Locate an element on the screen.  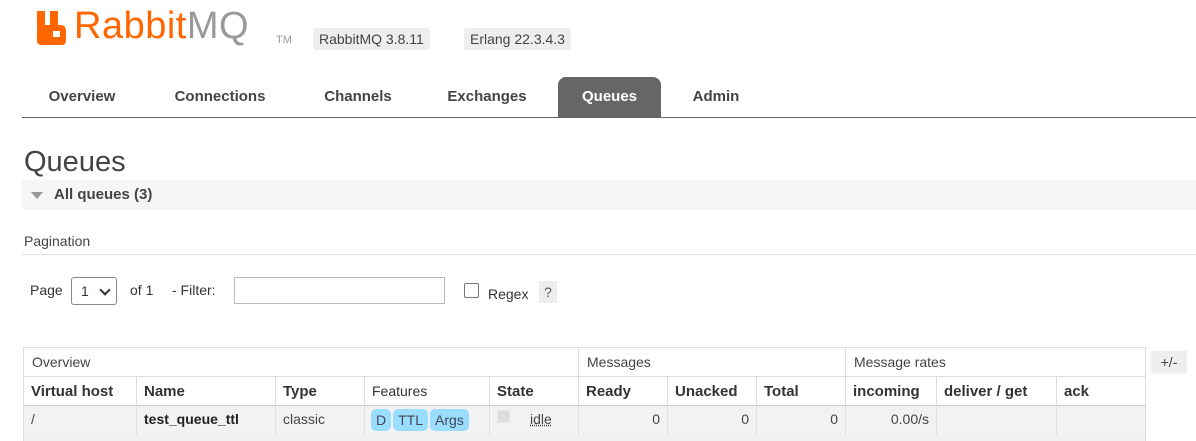
column-header-unacked: Unacked is located at coordinates (712, 391).